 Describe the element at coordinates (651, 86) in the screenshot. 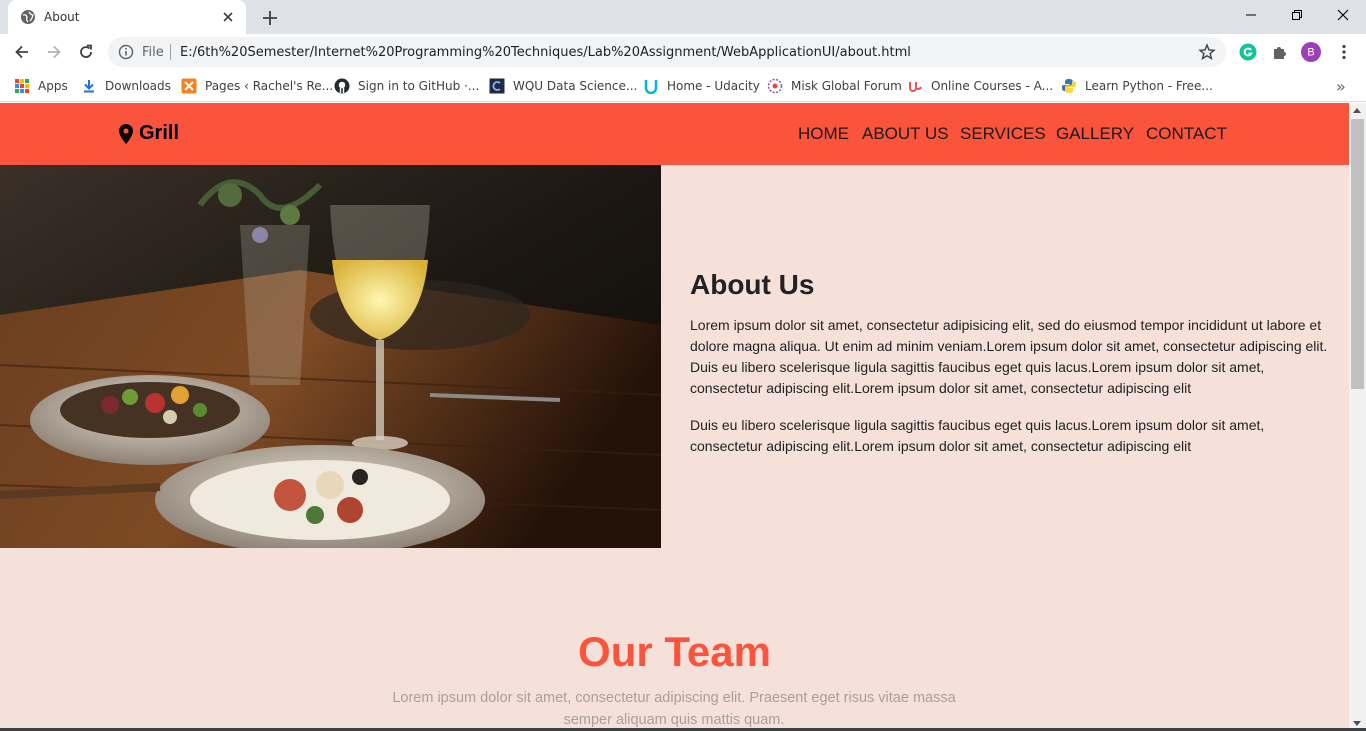

I see `udacity-icon` at that location.